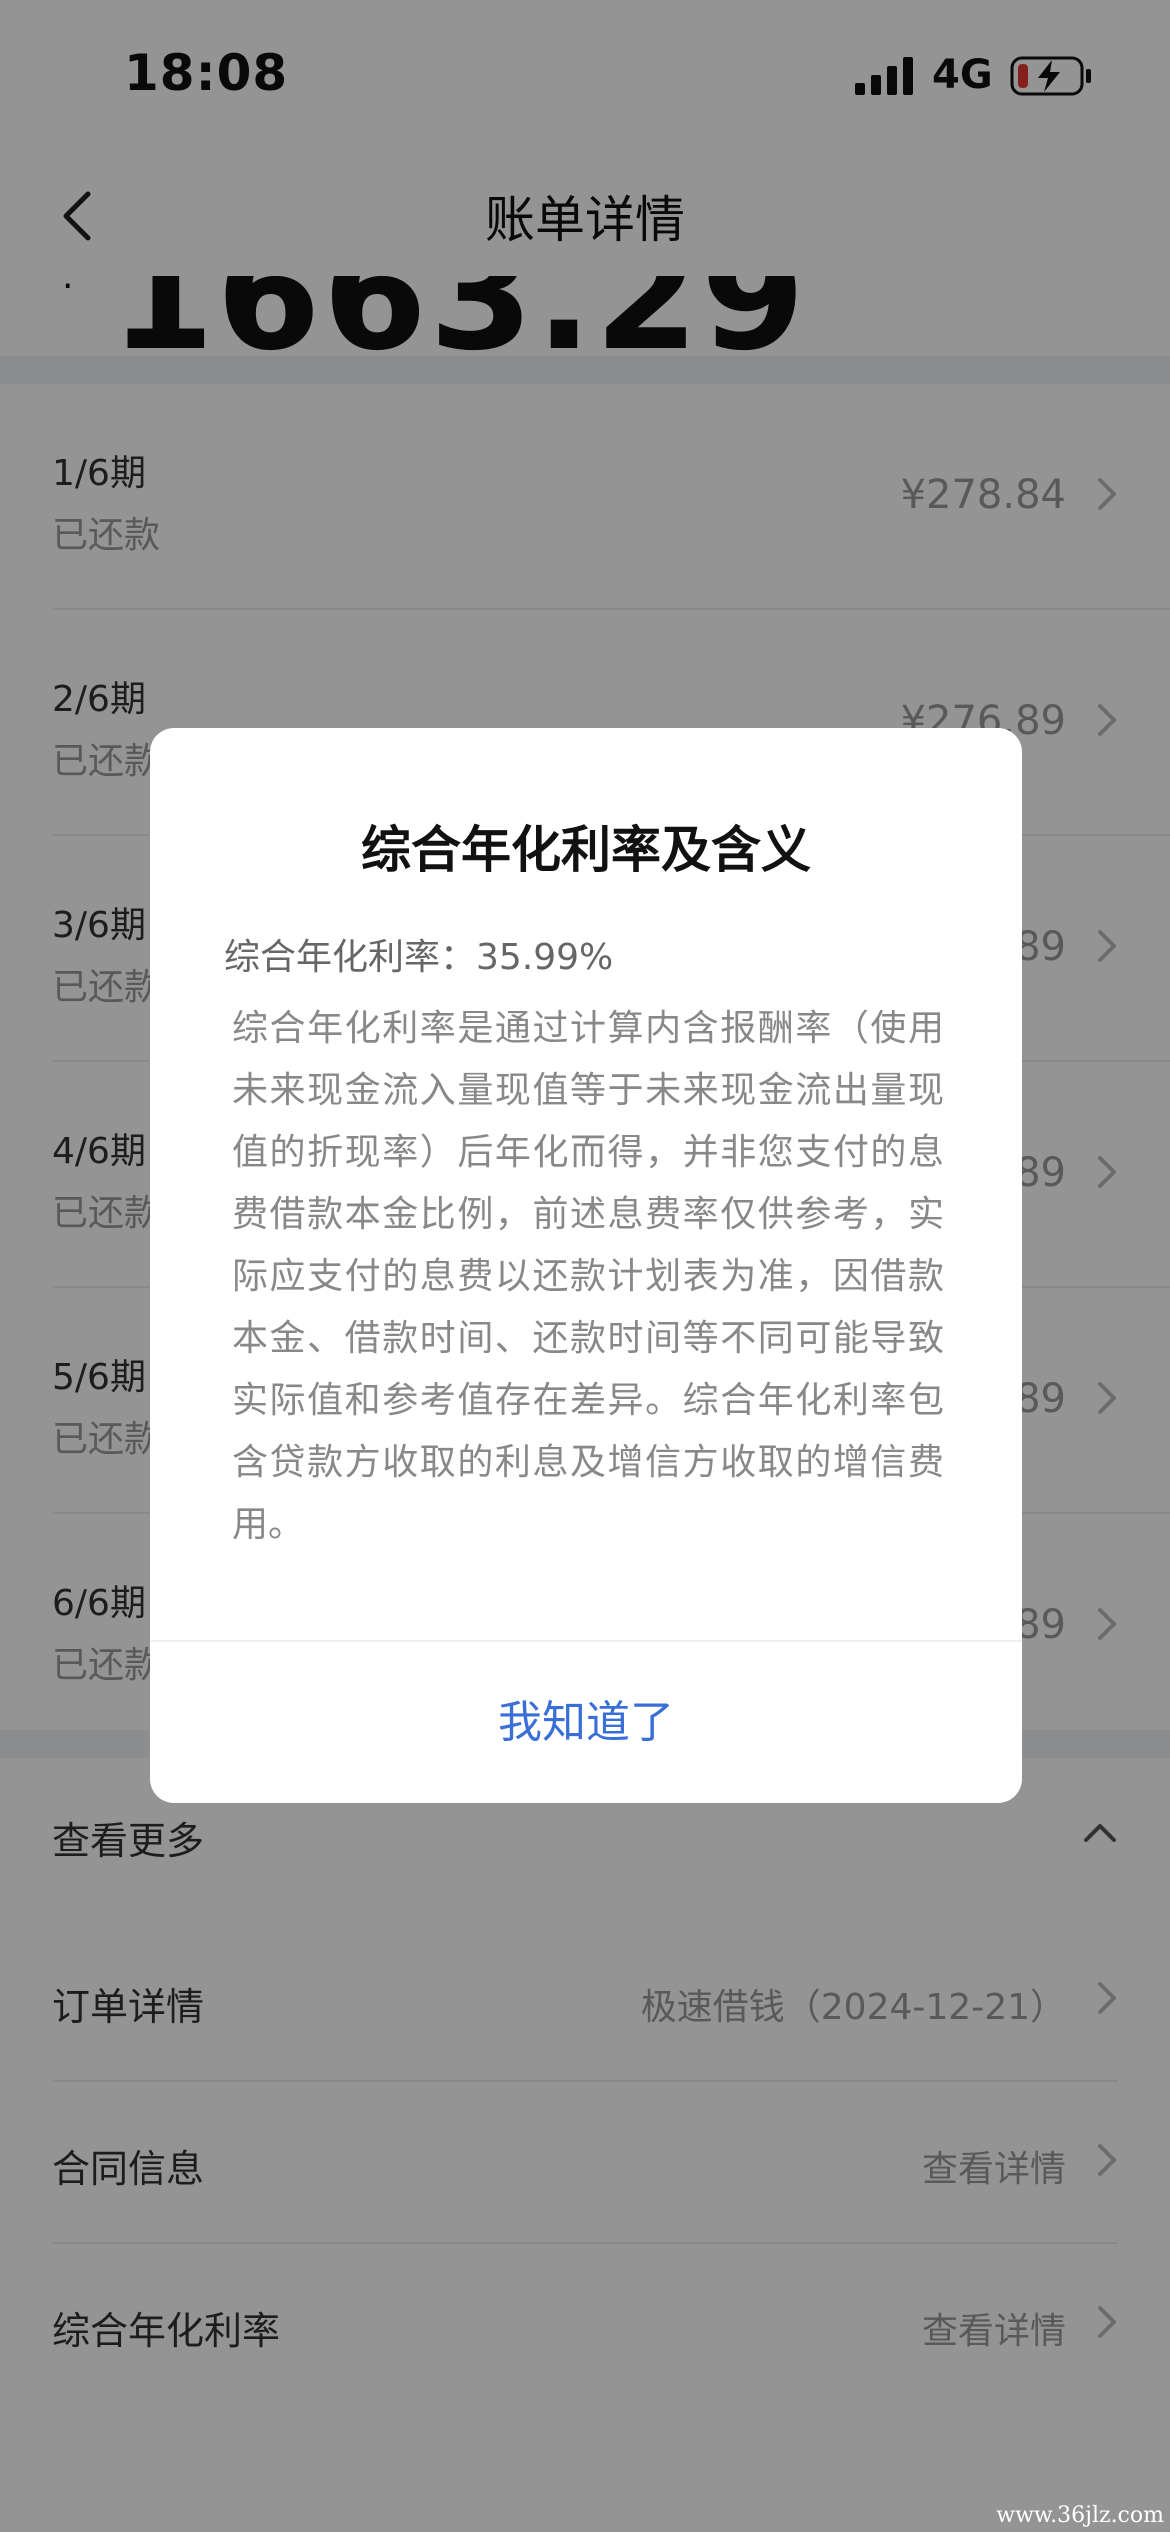 The width and height of the screenshot is (1170, 2532). Describe the element at coordinates (586, 850) in the screenshot. I see `dialog-title: 综合年化利率及含义` at that location.